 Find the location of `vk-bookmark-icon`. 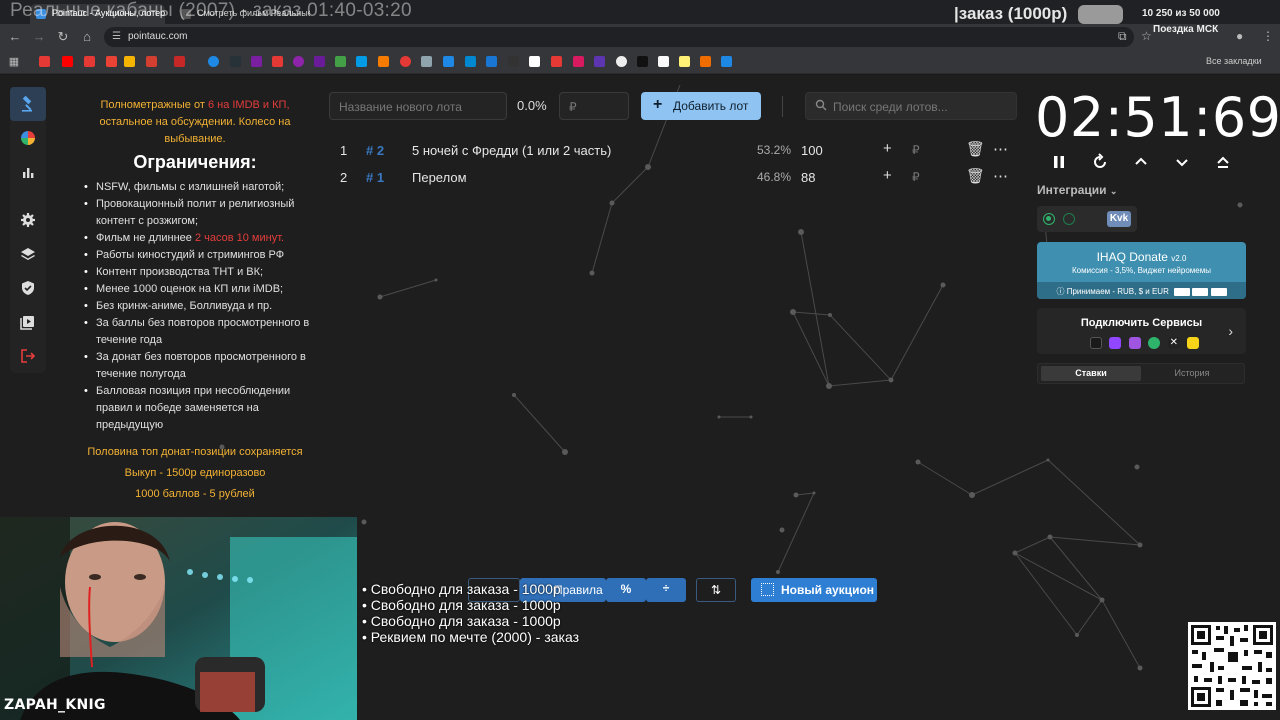

vk-bookmark-icon is located at coordinates (491, 61).